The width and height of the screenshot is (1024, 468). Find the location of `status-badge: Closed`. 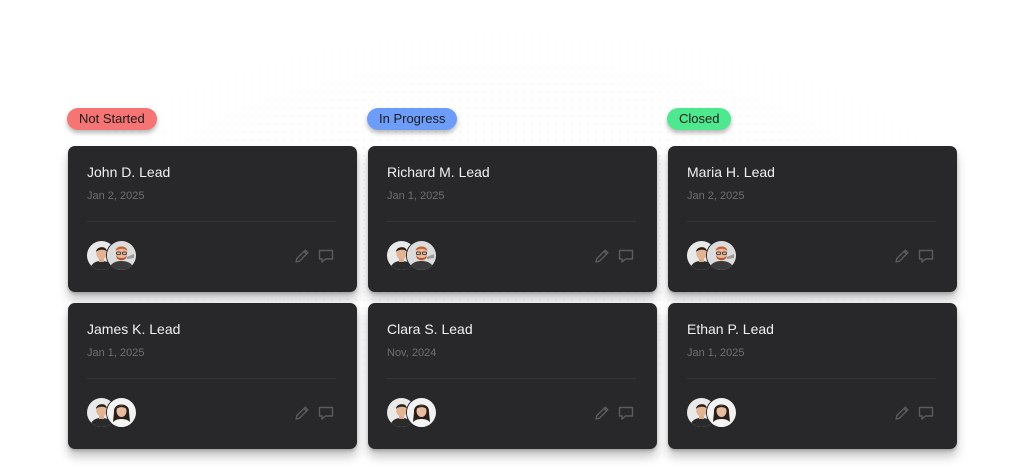

status-badge: Closed is located at coordinates (699, 119).